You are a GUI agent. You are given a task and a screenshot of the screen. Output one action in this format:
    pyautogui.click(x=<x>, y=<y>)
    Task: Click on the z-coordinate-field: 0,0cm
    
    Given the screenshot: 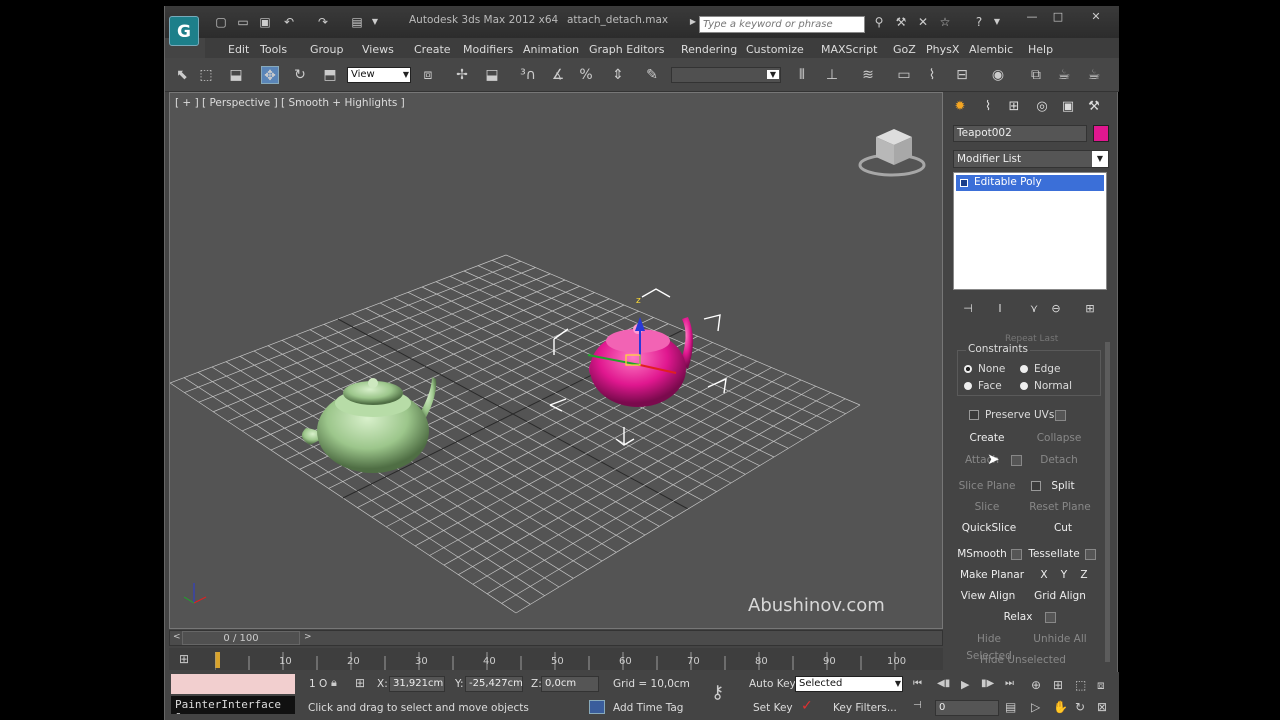 What is the action you would take?
    pyautogui.click(x=570, y=684)
    